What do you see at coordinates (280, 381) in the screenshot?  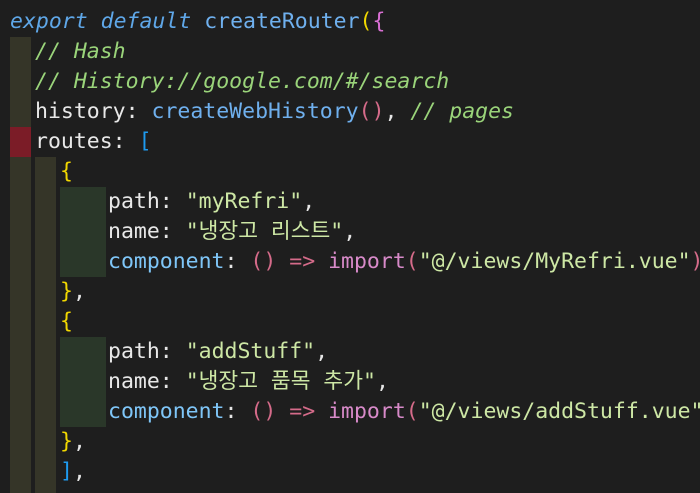 I see `string-value: "냉장고 품목 추가"` at bounding box center [280, 381].